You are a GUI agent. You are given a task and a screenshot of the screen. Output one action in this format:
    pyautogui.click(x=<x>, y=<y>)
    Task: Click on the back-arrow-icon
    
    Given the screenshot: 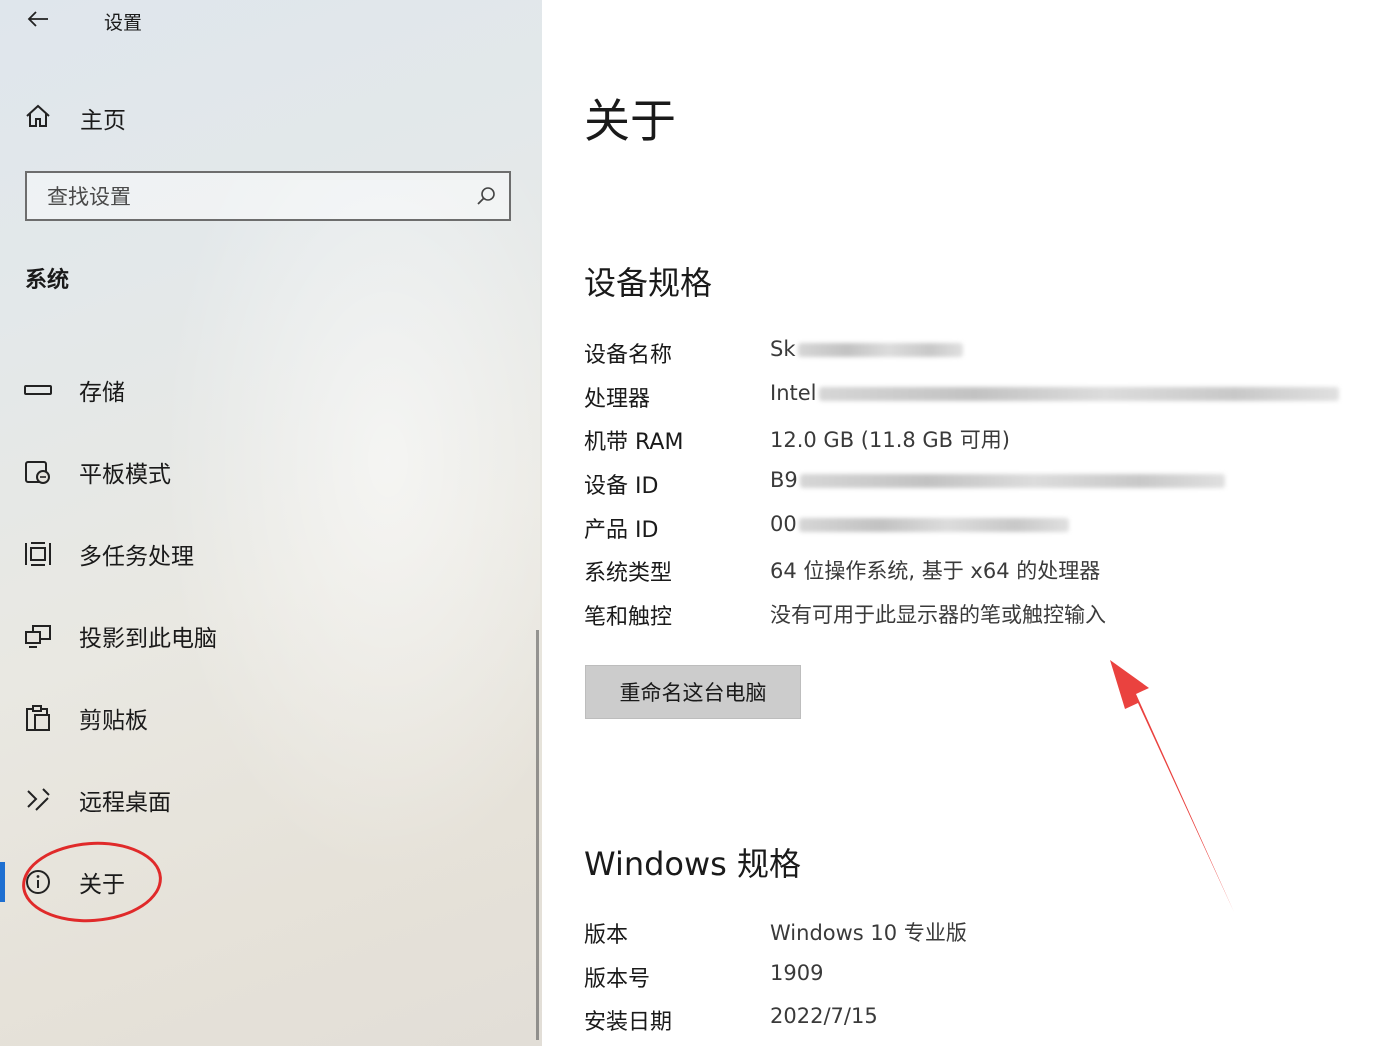 What is the action you would take?
    pyautogui.click(x=38, y=21)
    